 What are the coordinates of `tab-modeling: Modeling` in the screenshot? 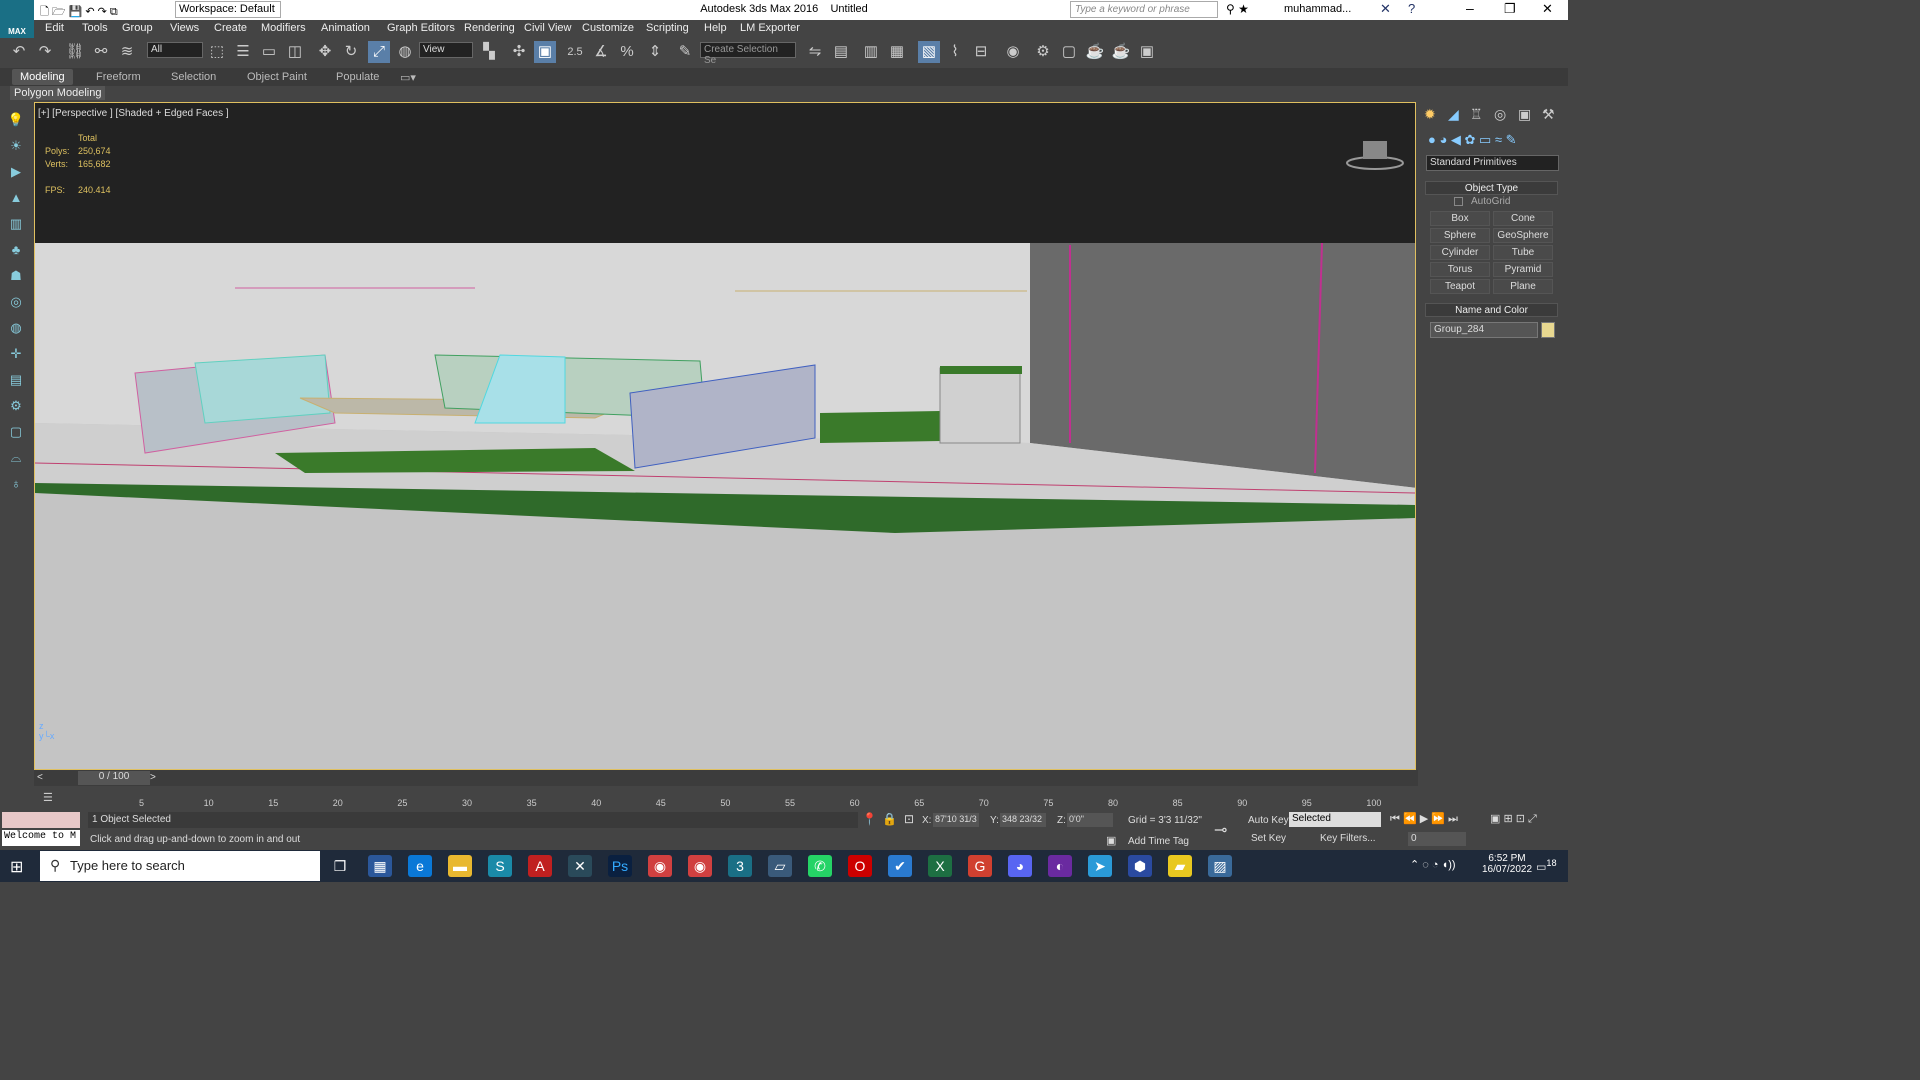 It's located at (42, 77).